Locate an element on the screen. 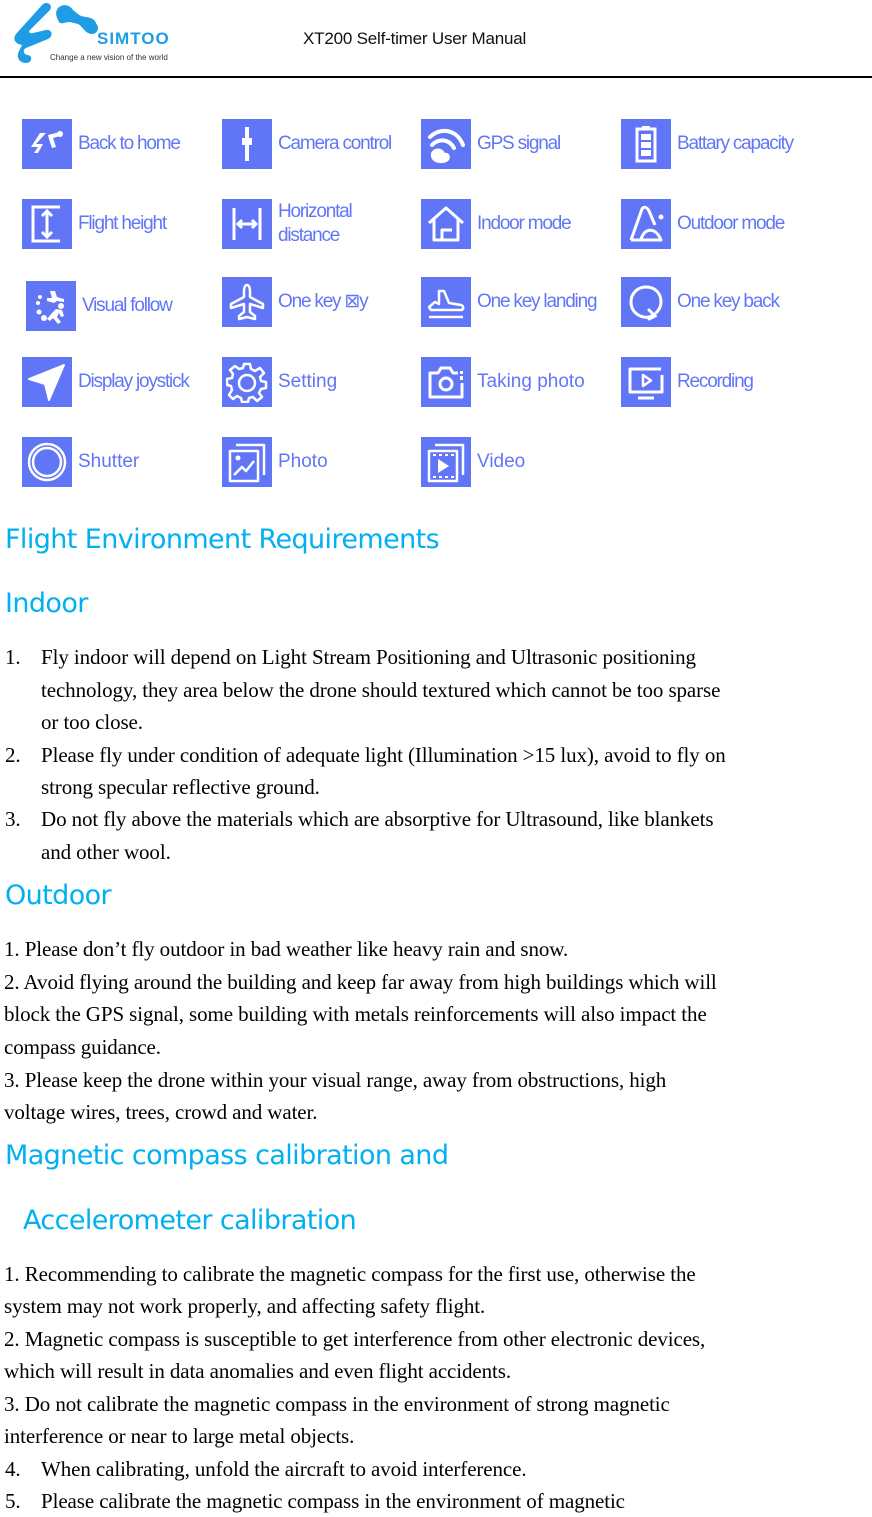  camera-control-icon is located at coordinates (247, 144).